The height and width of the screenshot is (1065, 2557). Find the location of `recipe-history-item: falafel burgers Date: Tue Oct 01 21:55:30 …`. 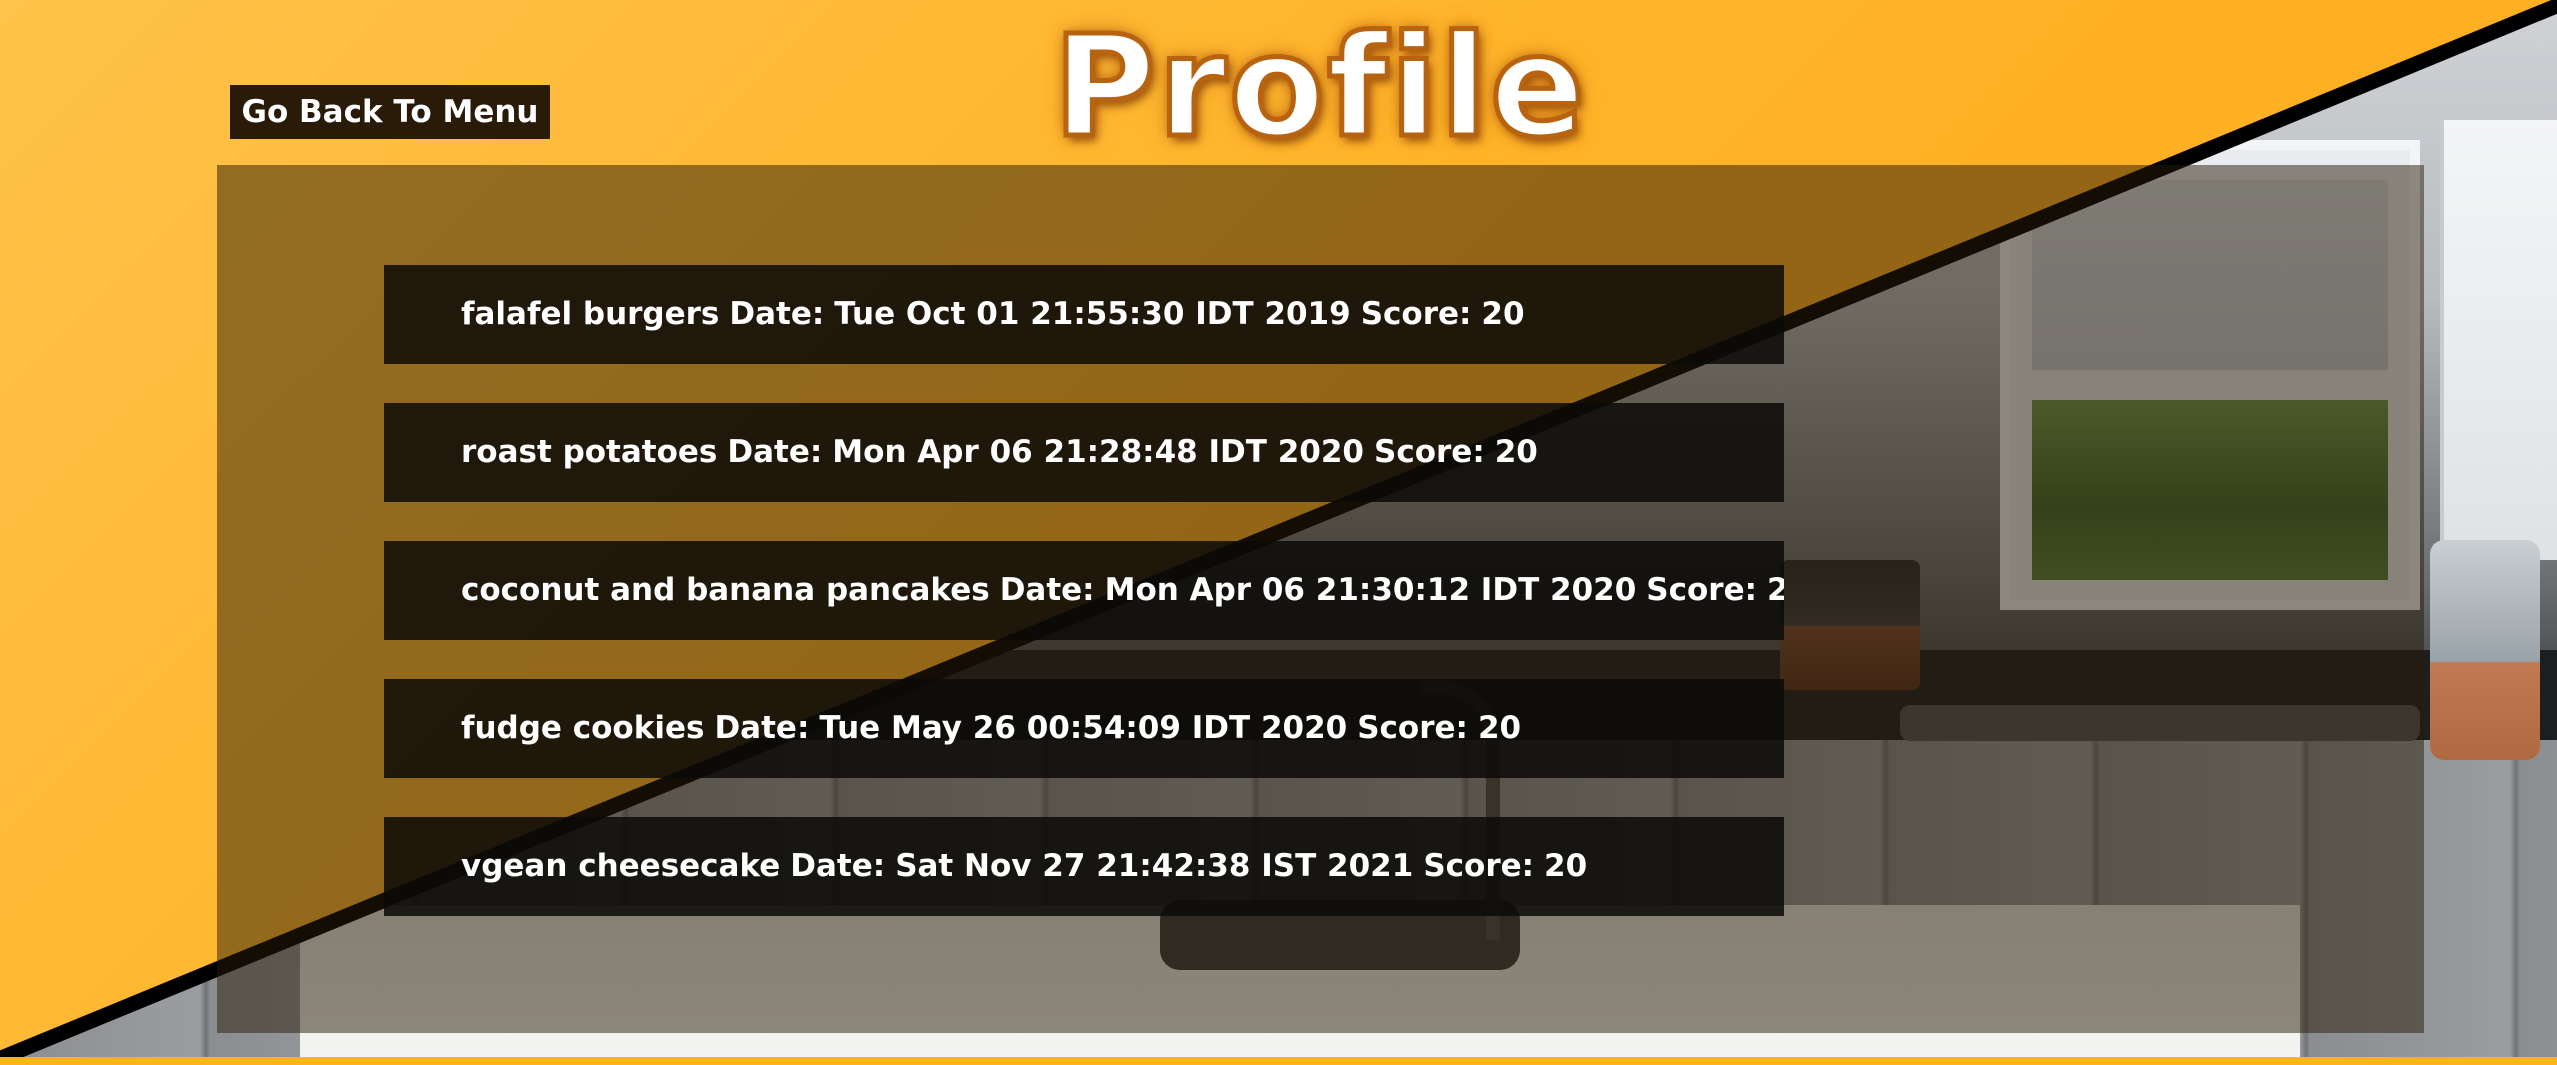

recipe-history-item: falafel burgers Date: Tue Oct 01 21:55:30 … is located at coordinates (1084, 314).